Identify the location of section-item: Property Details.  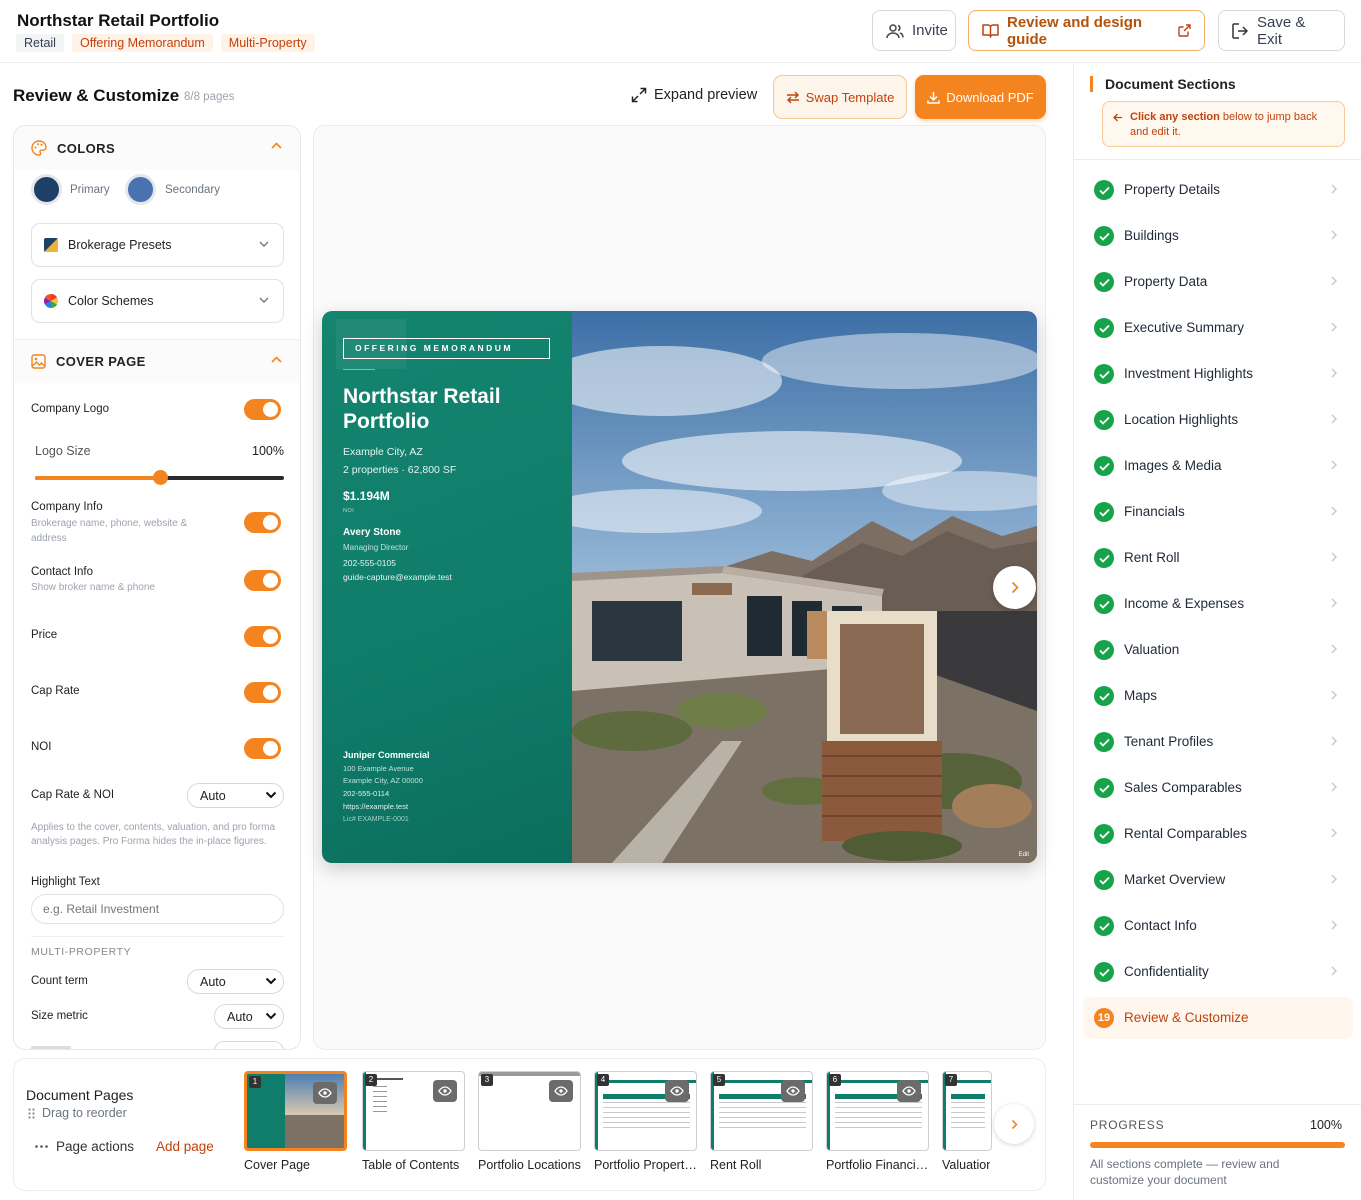
(1218, 190).